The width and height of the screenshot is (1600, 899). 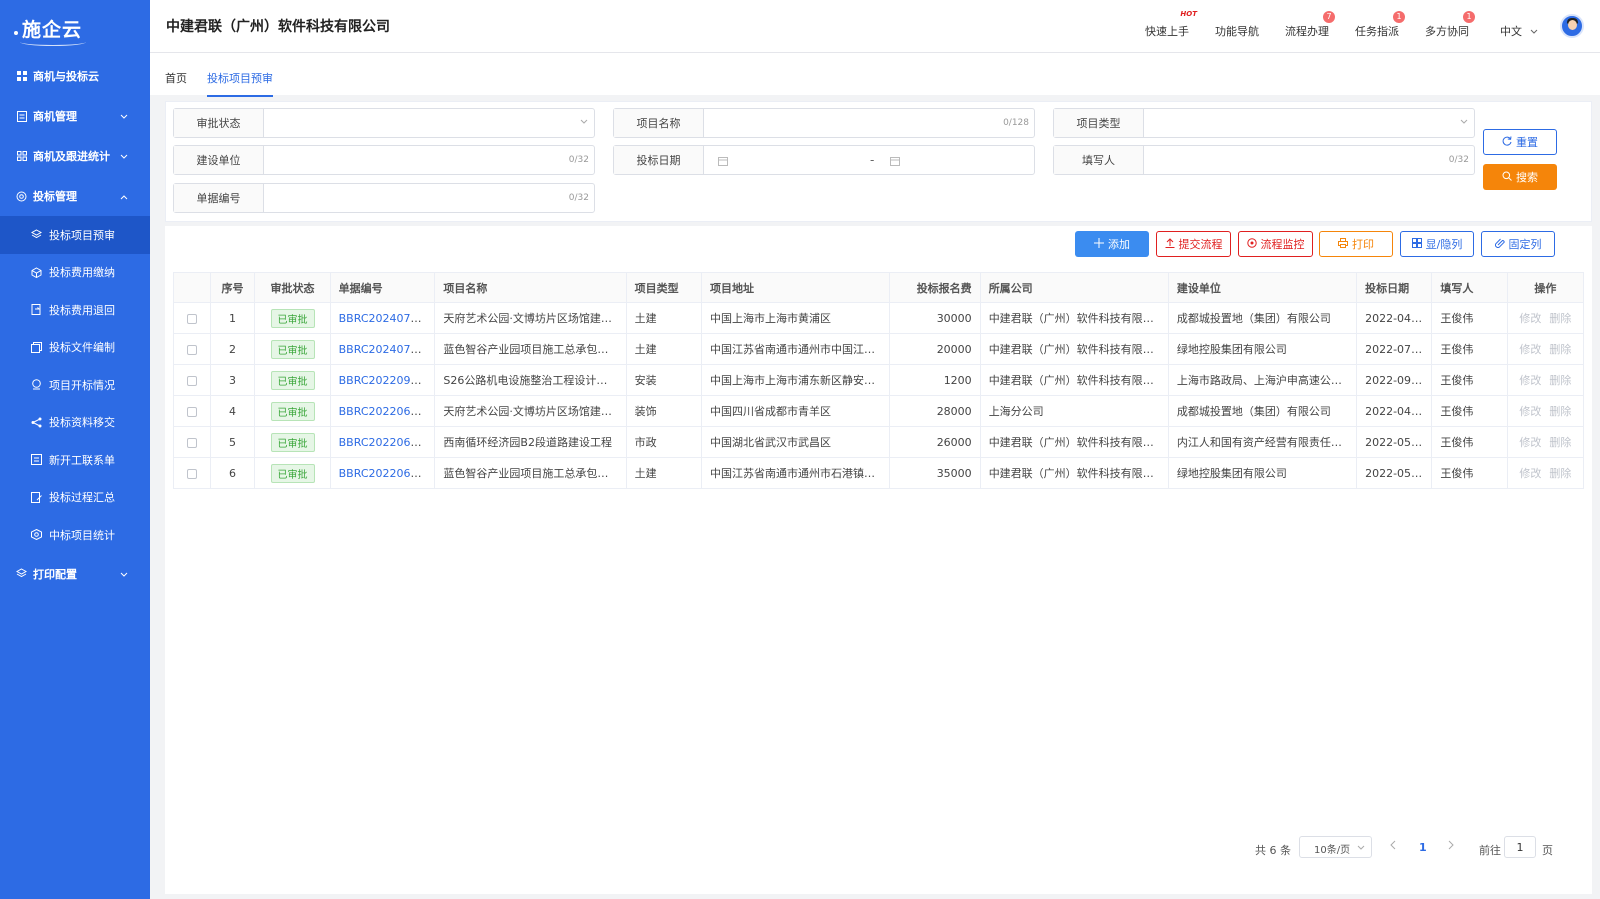 What do you see at coordinates (384, 123) in the screenshot?
I see `approval-status-field: 审批状态` at bounding box center [384, 123].